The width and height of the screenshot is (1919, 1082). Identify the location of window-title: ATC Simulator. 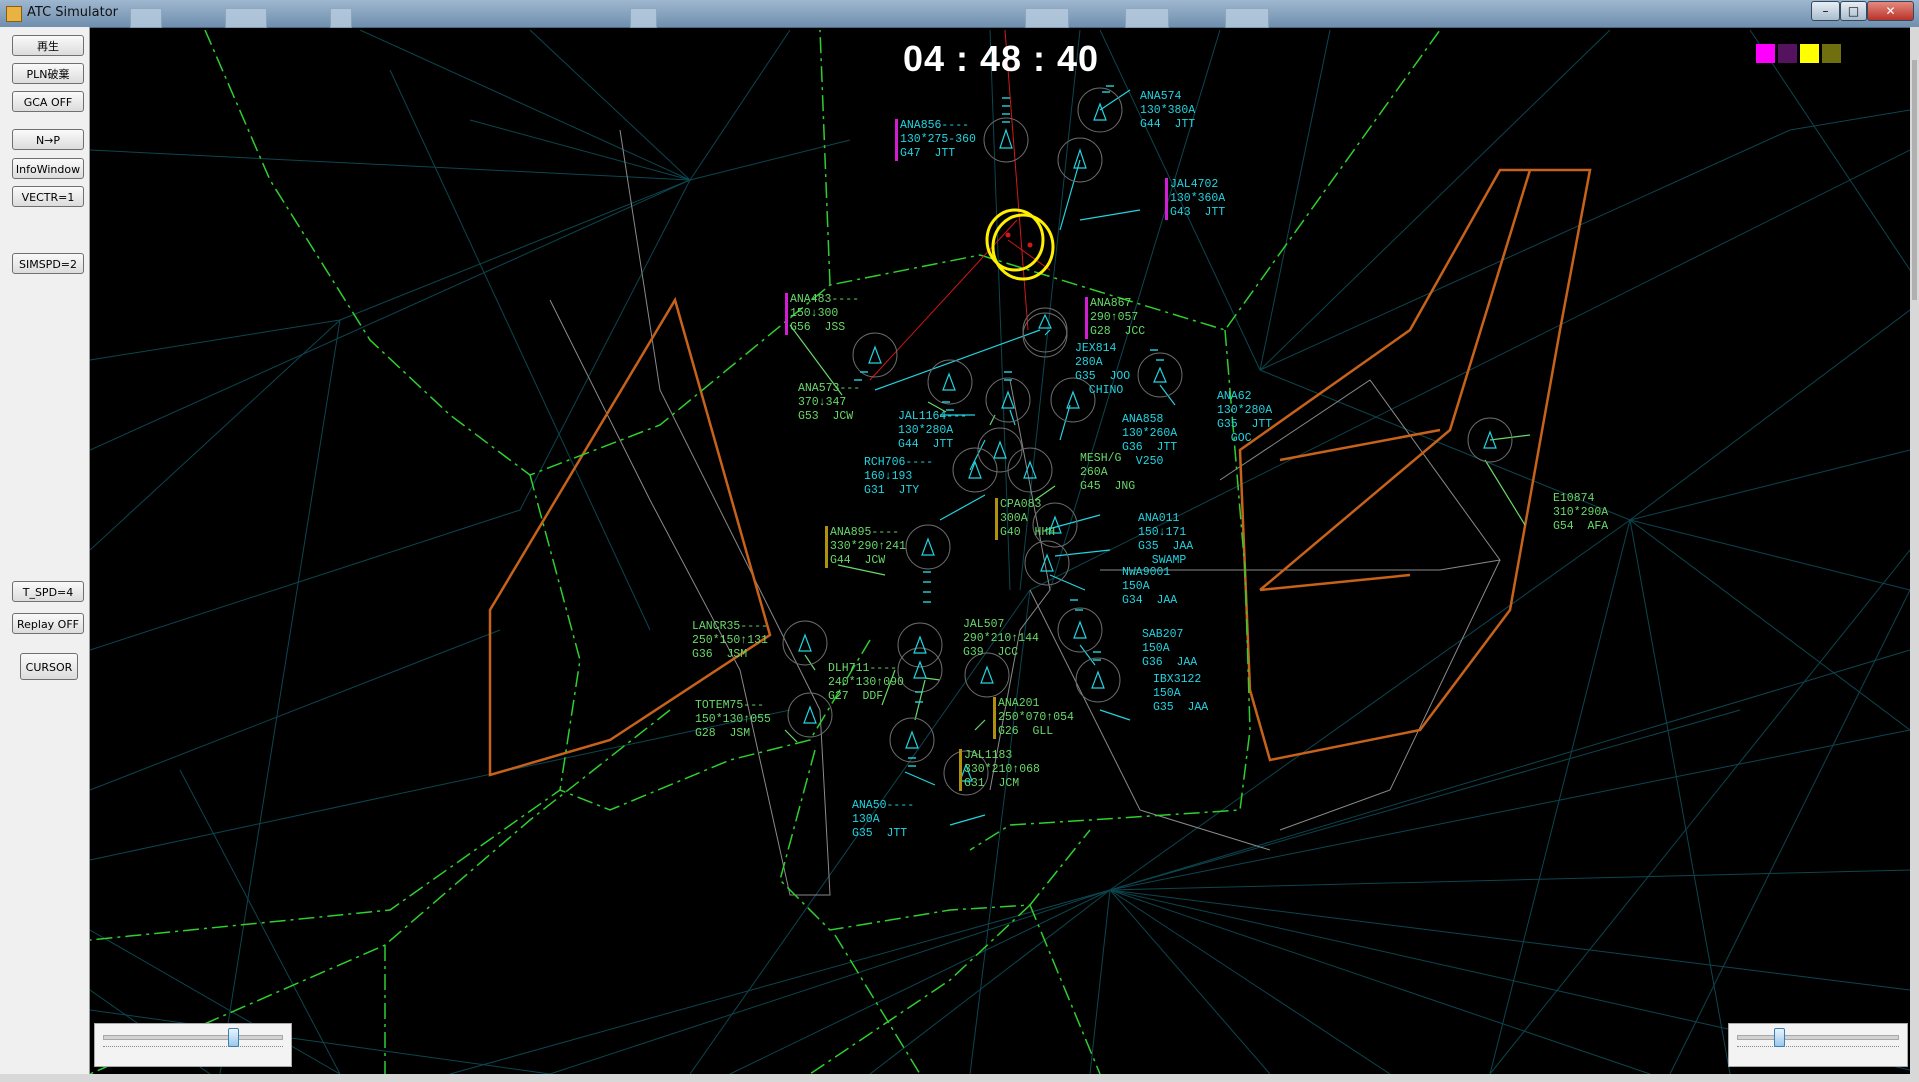
(73, 12).